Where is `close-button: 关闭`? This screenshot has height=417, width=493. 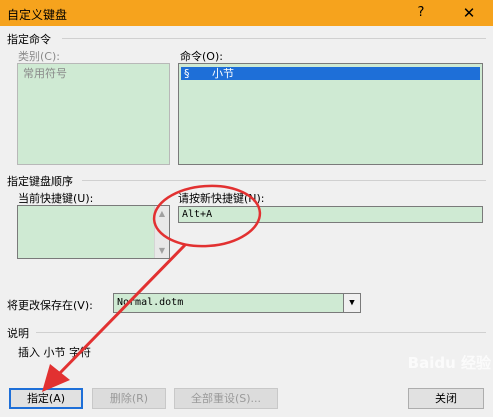 close-button: 关闭 is located at coordinates (446, 398).